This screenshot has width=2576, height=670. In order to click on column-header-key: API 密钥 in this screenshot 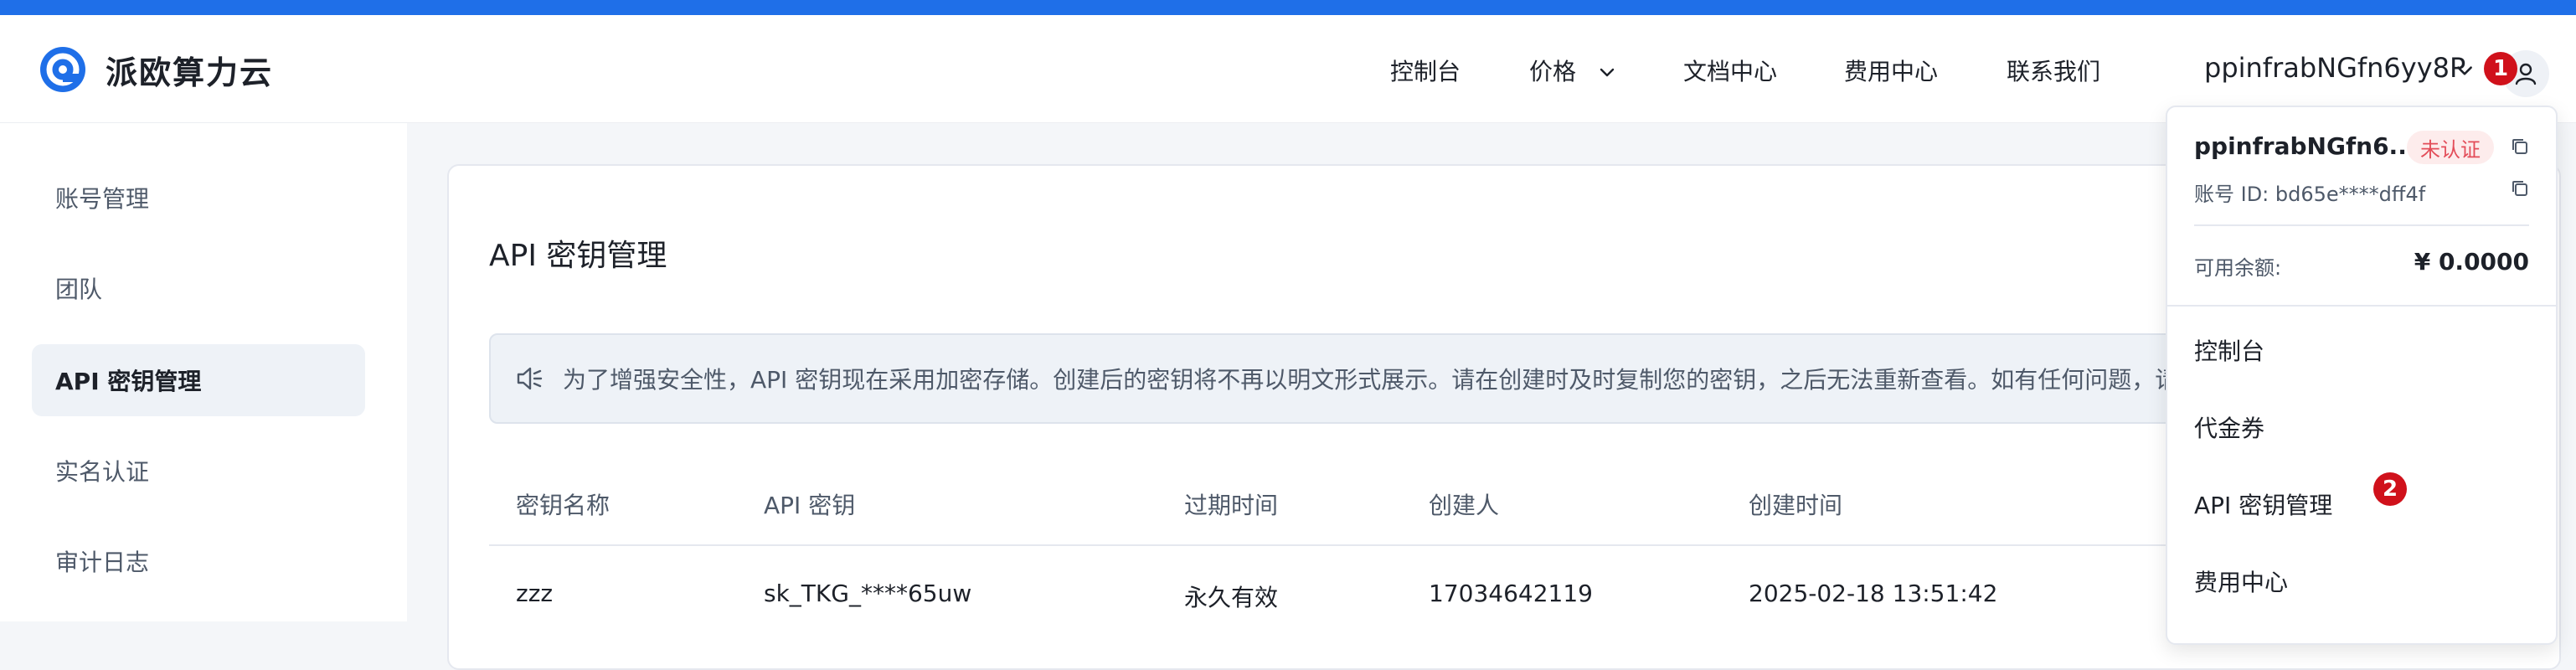, I will do `click(810, 505)`.